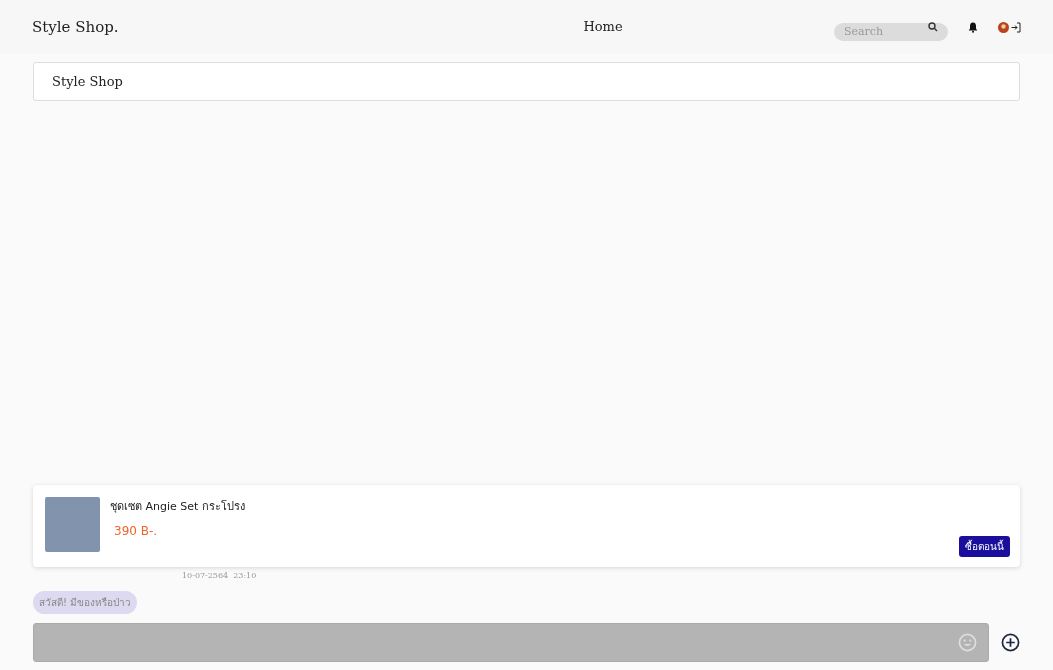 This screenshot has height=670, width=1053. I want to click on logout-icon, so click(1016, 27).